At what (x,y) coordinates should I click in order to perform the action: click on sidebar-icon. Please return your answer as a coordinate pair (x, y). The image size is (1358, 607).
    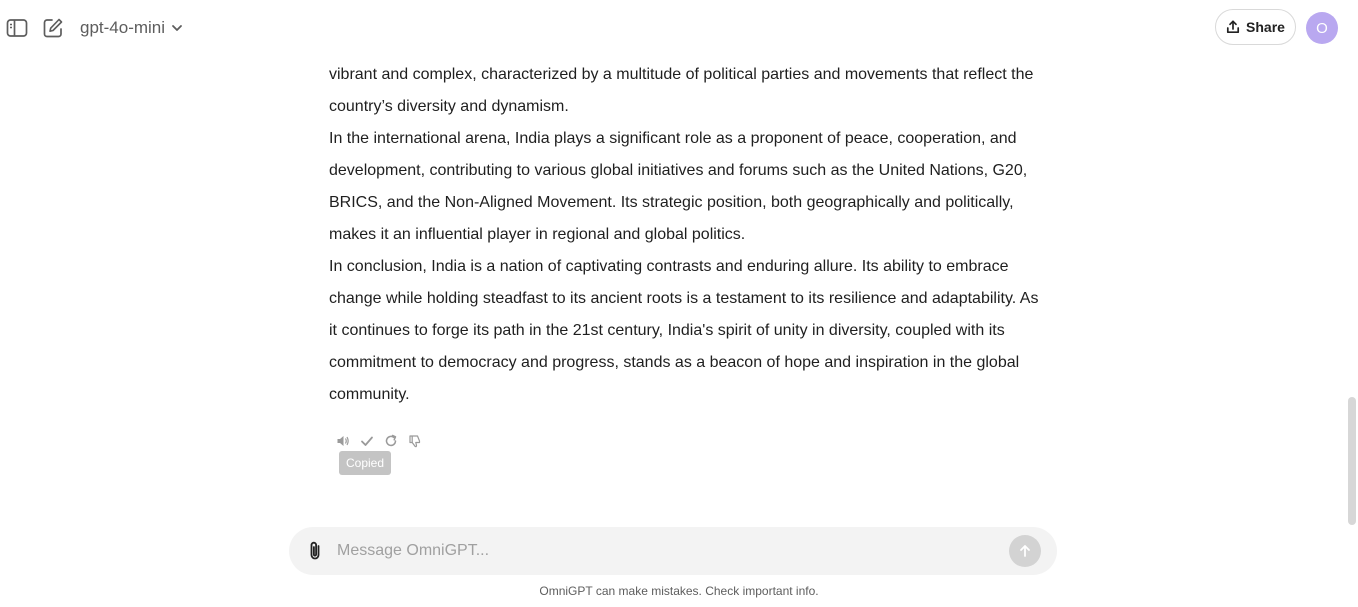
    Looking at the image, I should click on (17, 28).